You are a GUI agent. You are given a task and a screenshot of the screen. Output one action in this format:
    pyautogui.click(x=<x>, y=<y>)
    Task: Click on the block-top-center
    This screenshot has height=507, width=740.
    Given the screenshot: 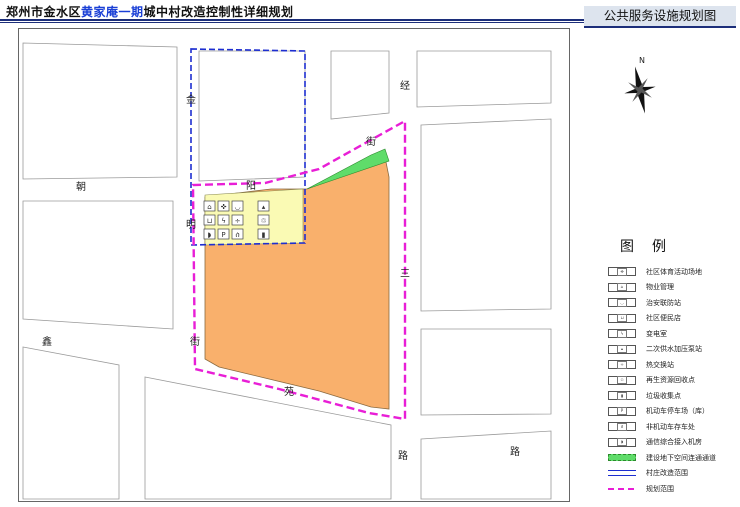 What is the action you would take?
    pyautogui.click(x=252, y=116)
    